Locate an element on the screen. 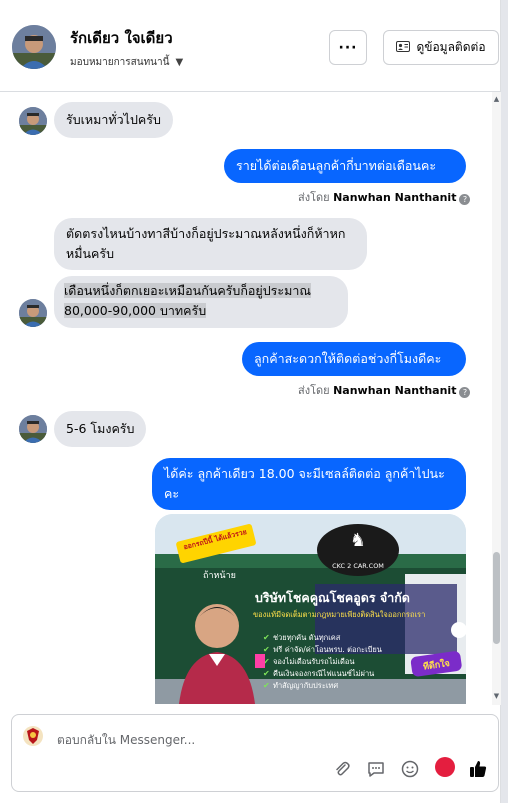 This screenshot has width=508, height=803. composer-toolbar: ฿ is located at coordinates (410, 768).